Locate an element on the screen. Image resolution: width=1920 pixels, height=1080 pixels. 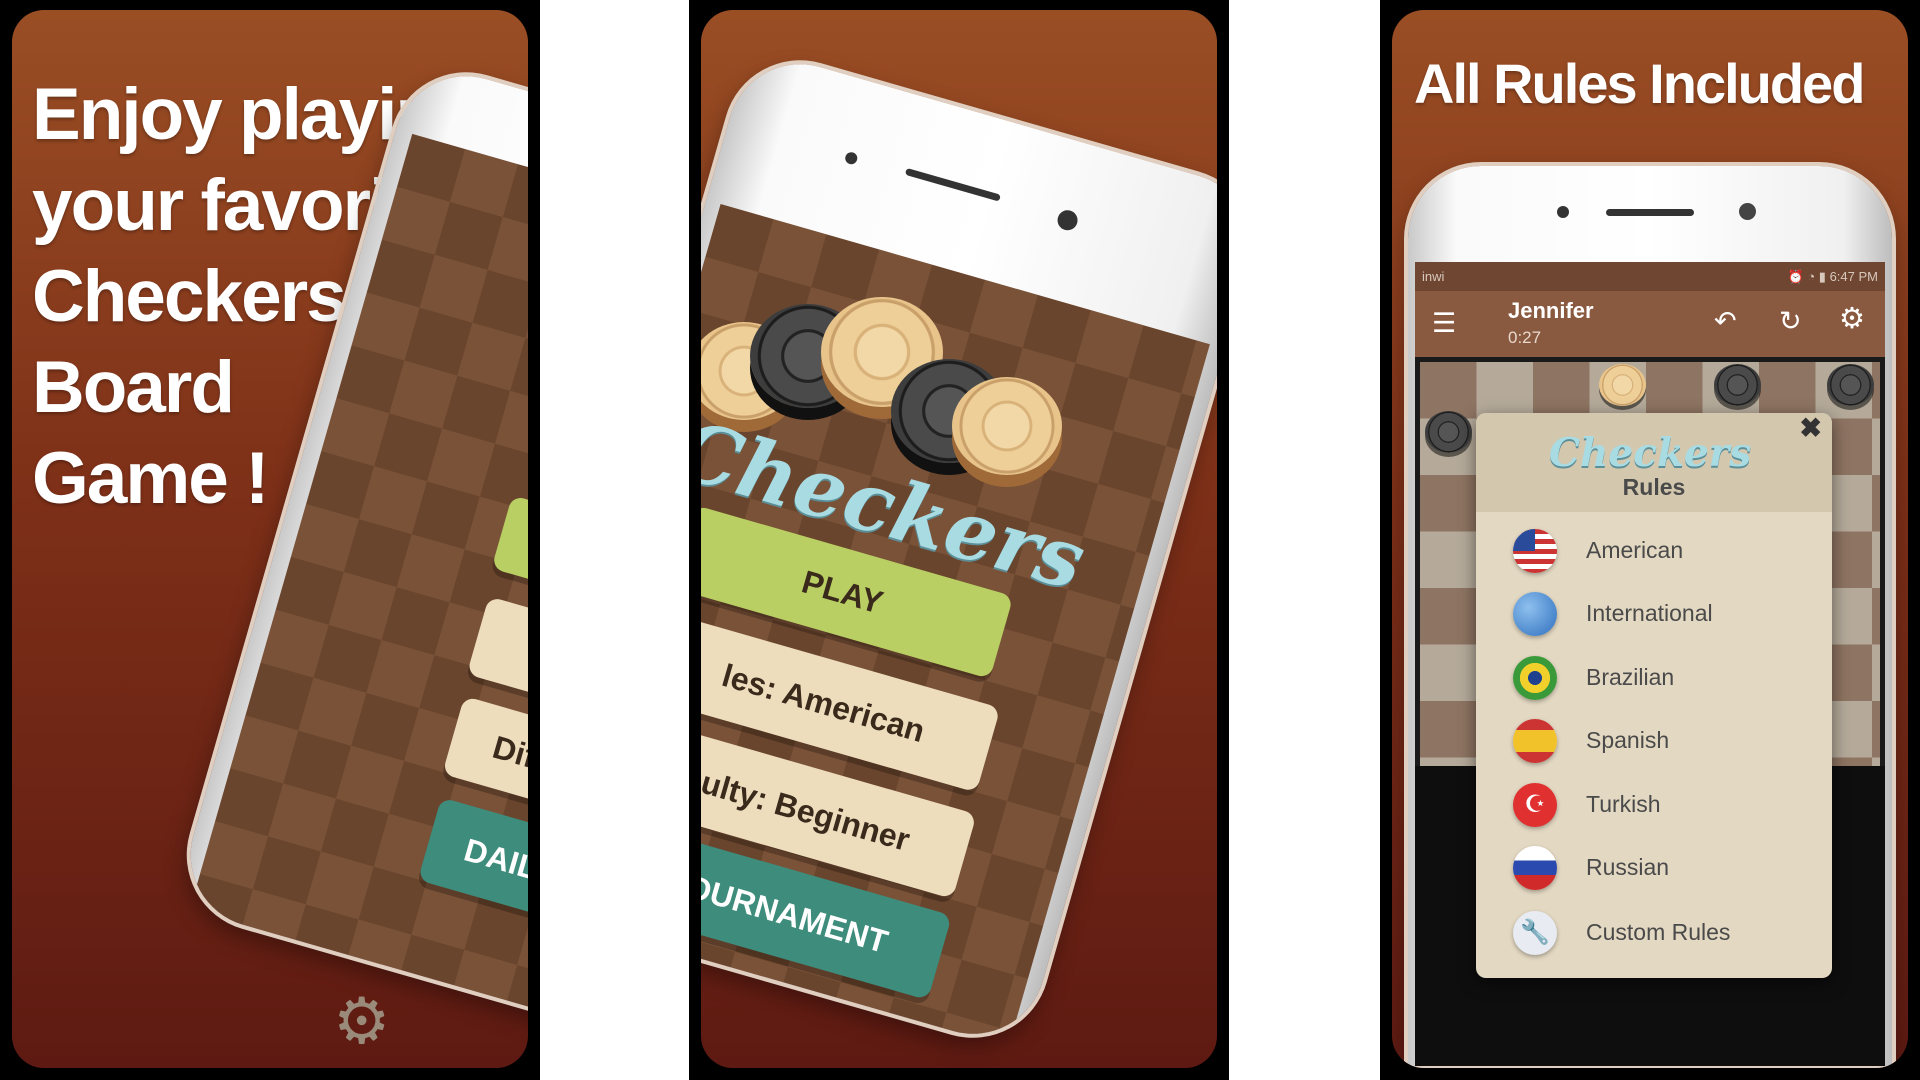
status-time-label: 6:47 PM is located at coordinates (1853, 276).